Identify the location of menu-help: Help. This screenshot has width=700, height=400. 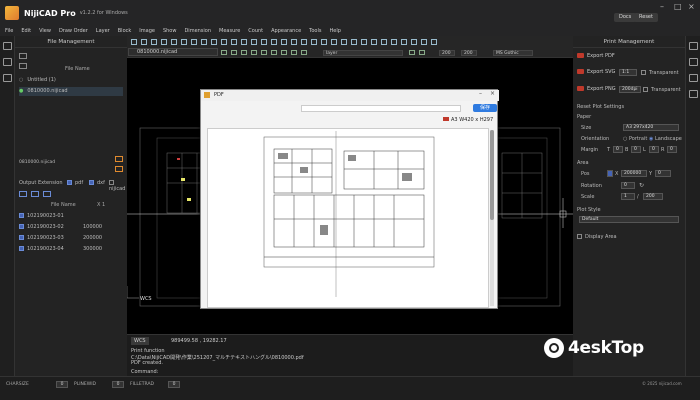
(335, 31).